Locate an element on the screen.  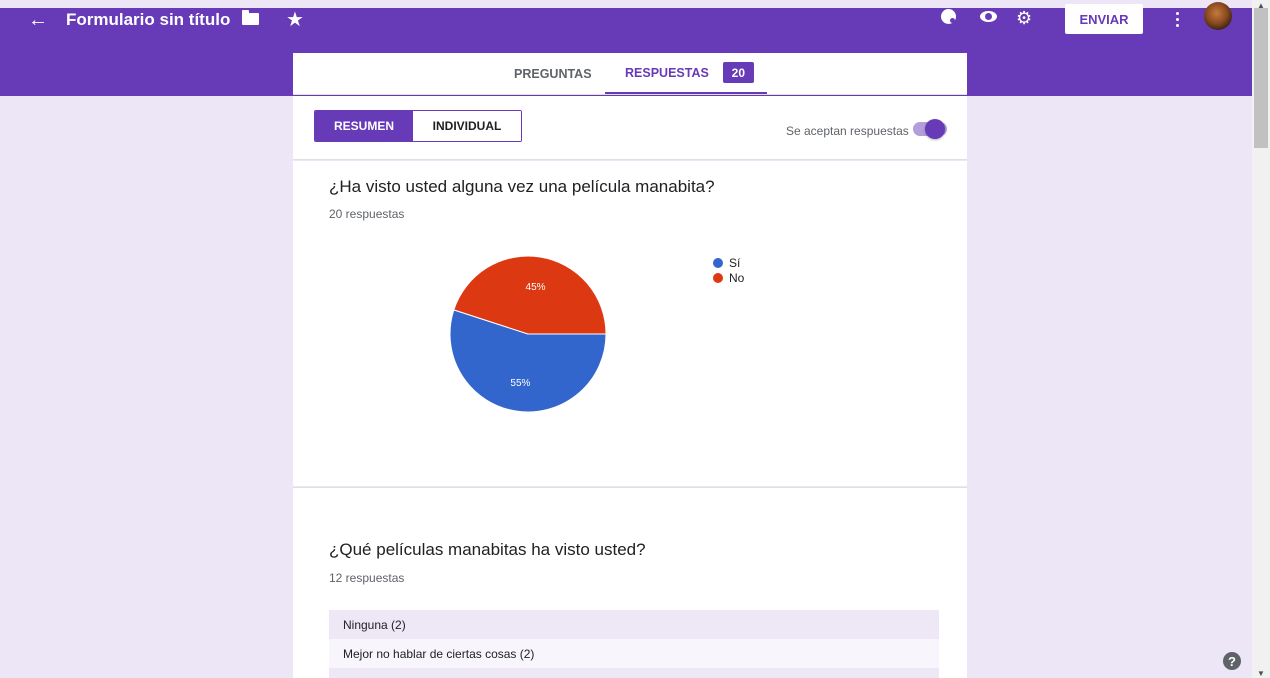
form-title: Formulario sin título is located at coordinates (148, 20).